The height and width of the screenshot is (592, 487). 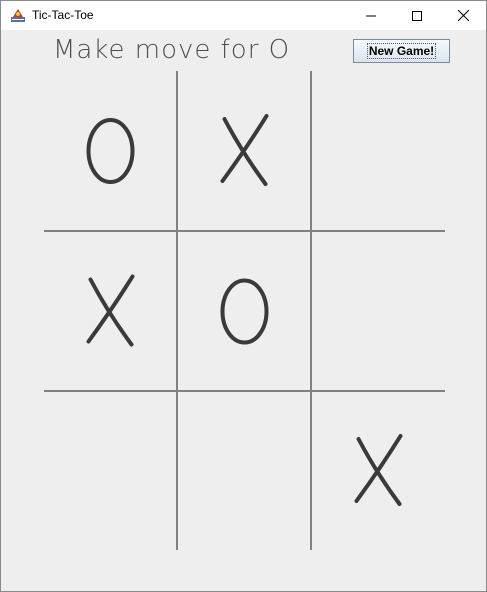 I want to click on maximize-icon, so click(x=417, y=15).